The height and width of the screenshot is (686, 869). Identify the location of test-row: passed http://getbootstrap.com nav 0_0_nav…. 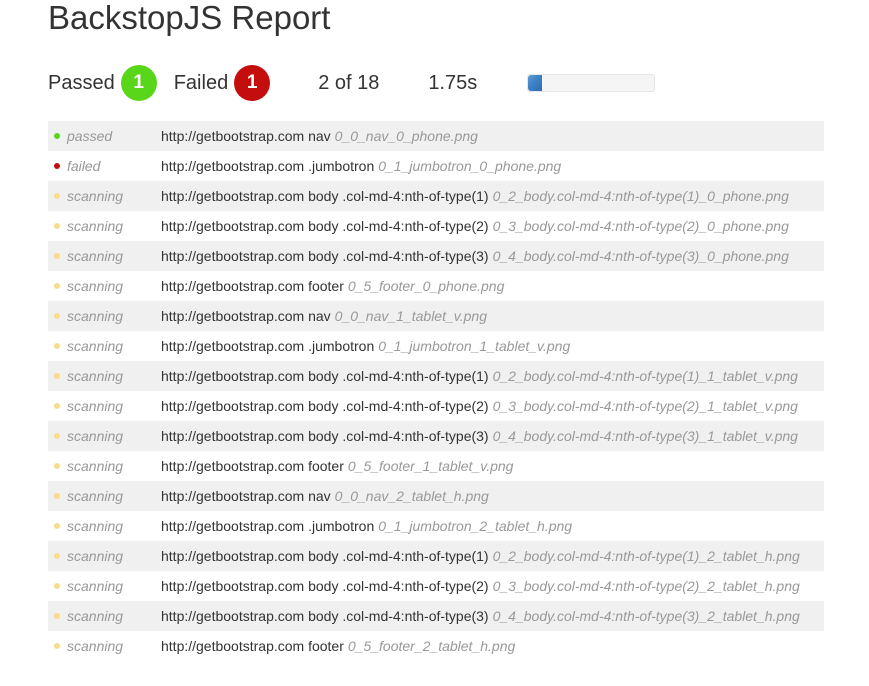
(436, 136).